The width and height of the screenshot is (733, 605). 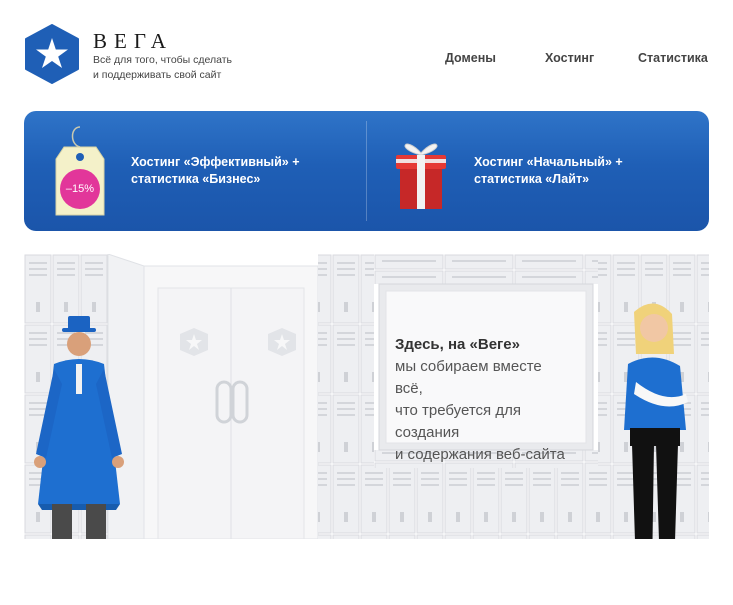 I want to click on brand-name: ВЕГА, so click(x=133, y=41).